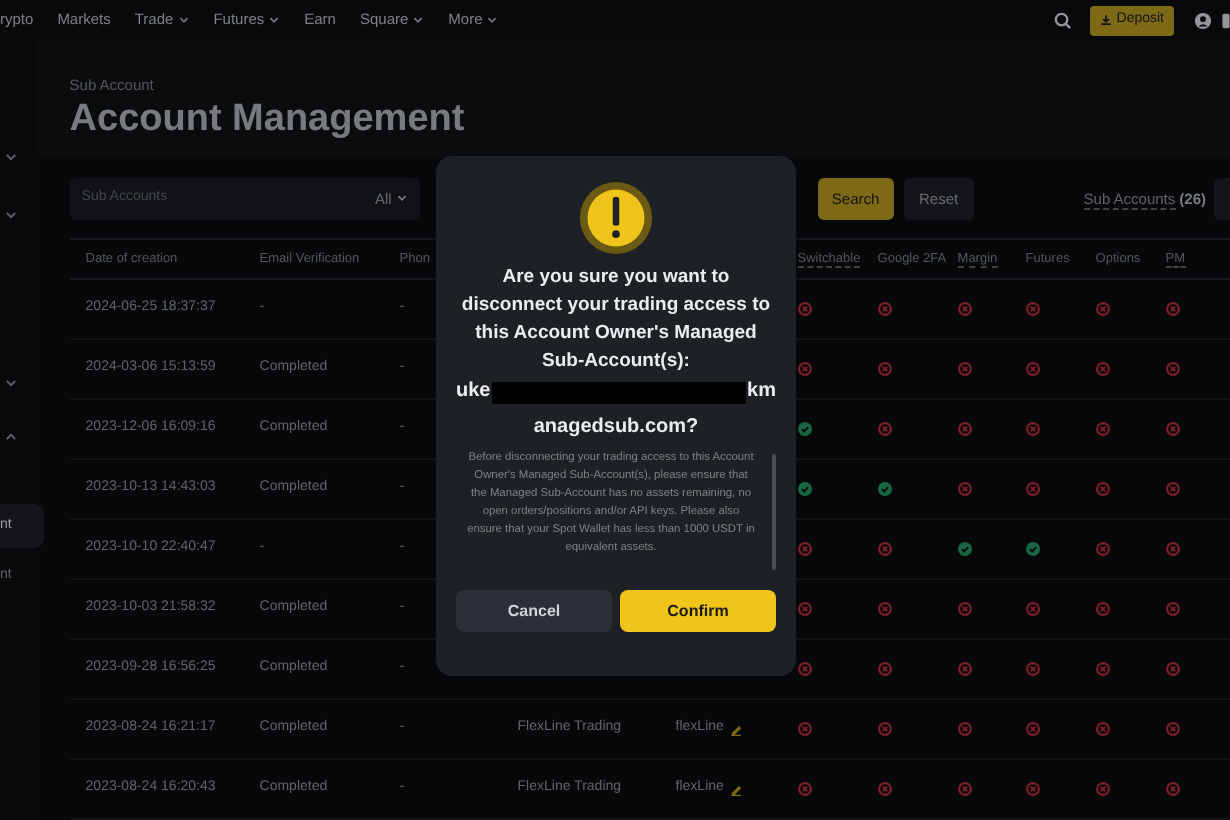  Describe the element at coordinates (534, 611) in the screenshot. I see `cancel-button: Cancel` at that location.